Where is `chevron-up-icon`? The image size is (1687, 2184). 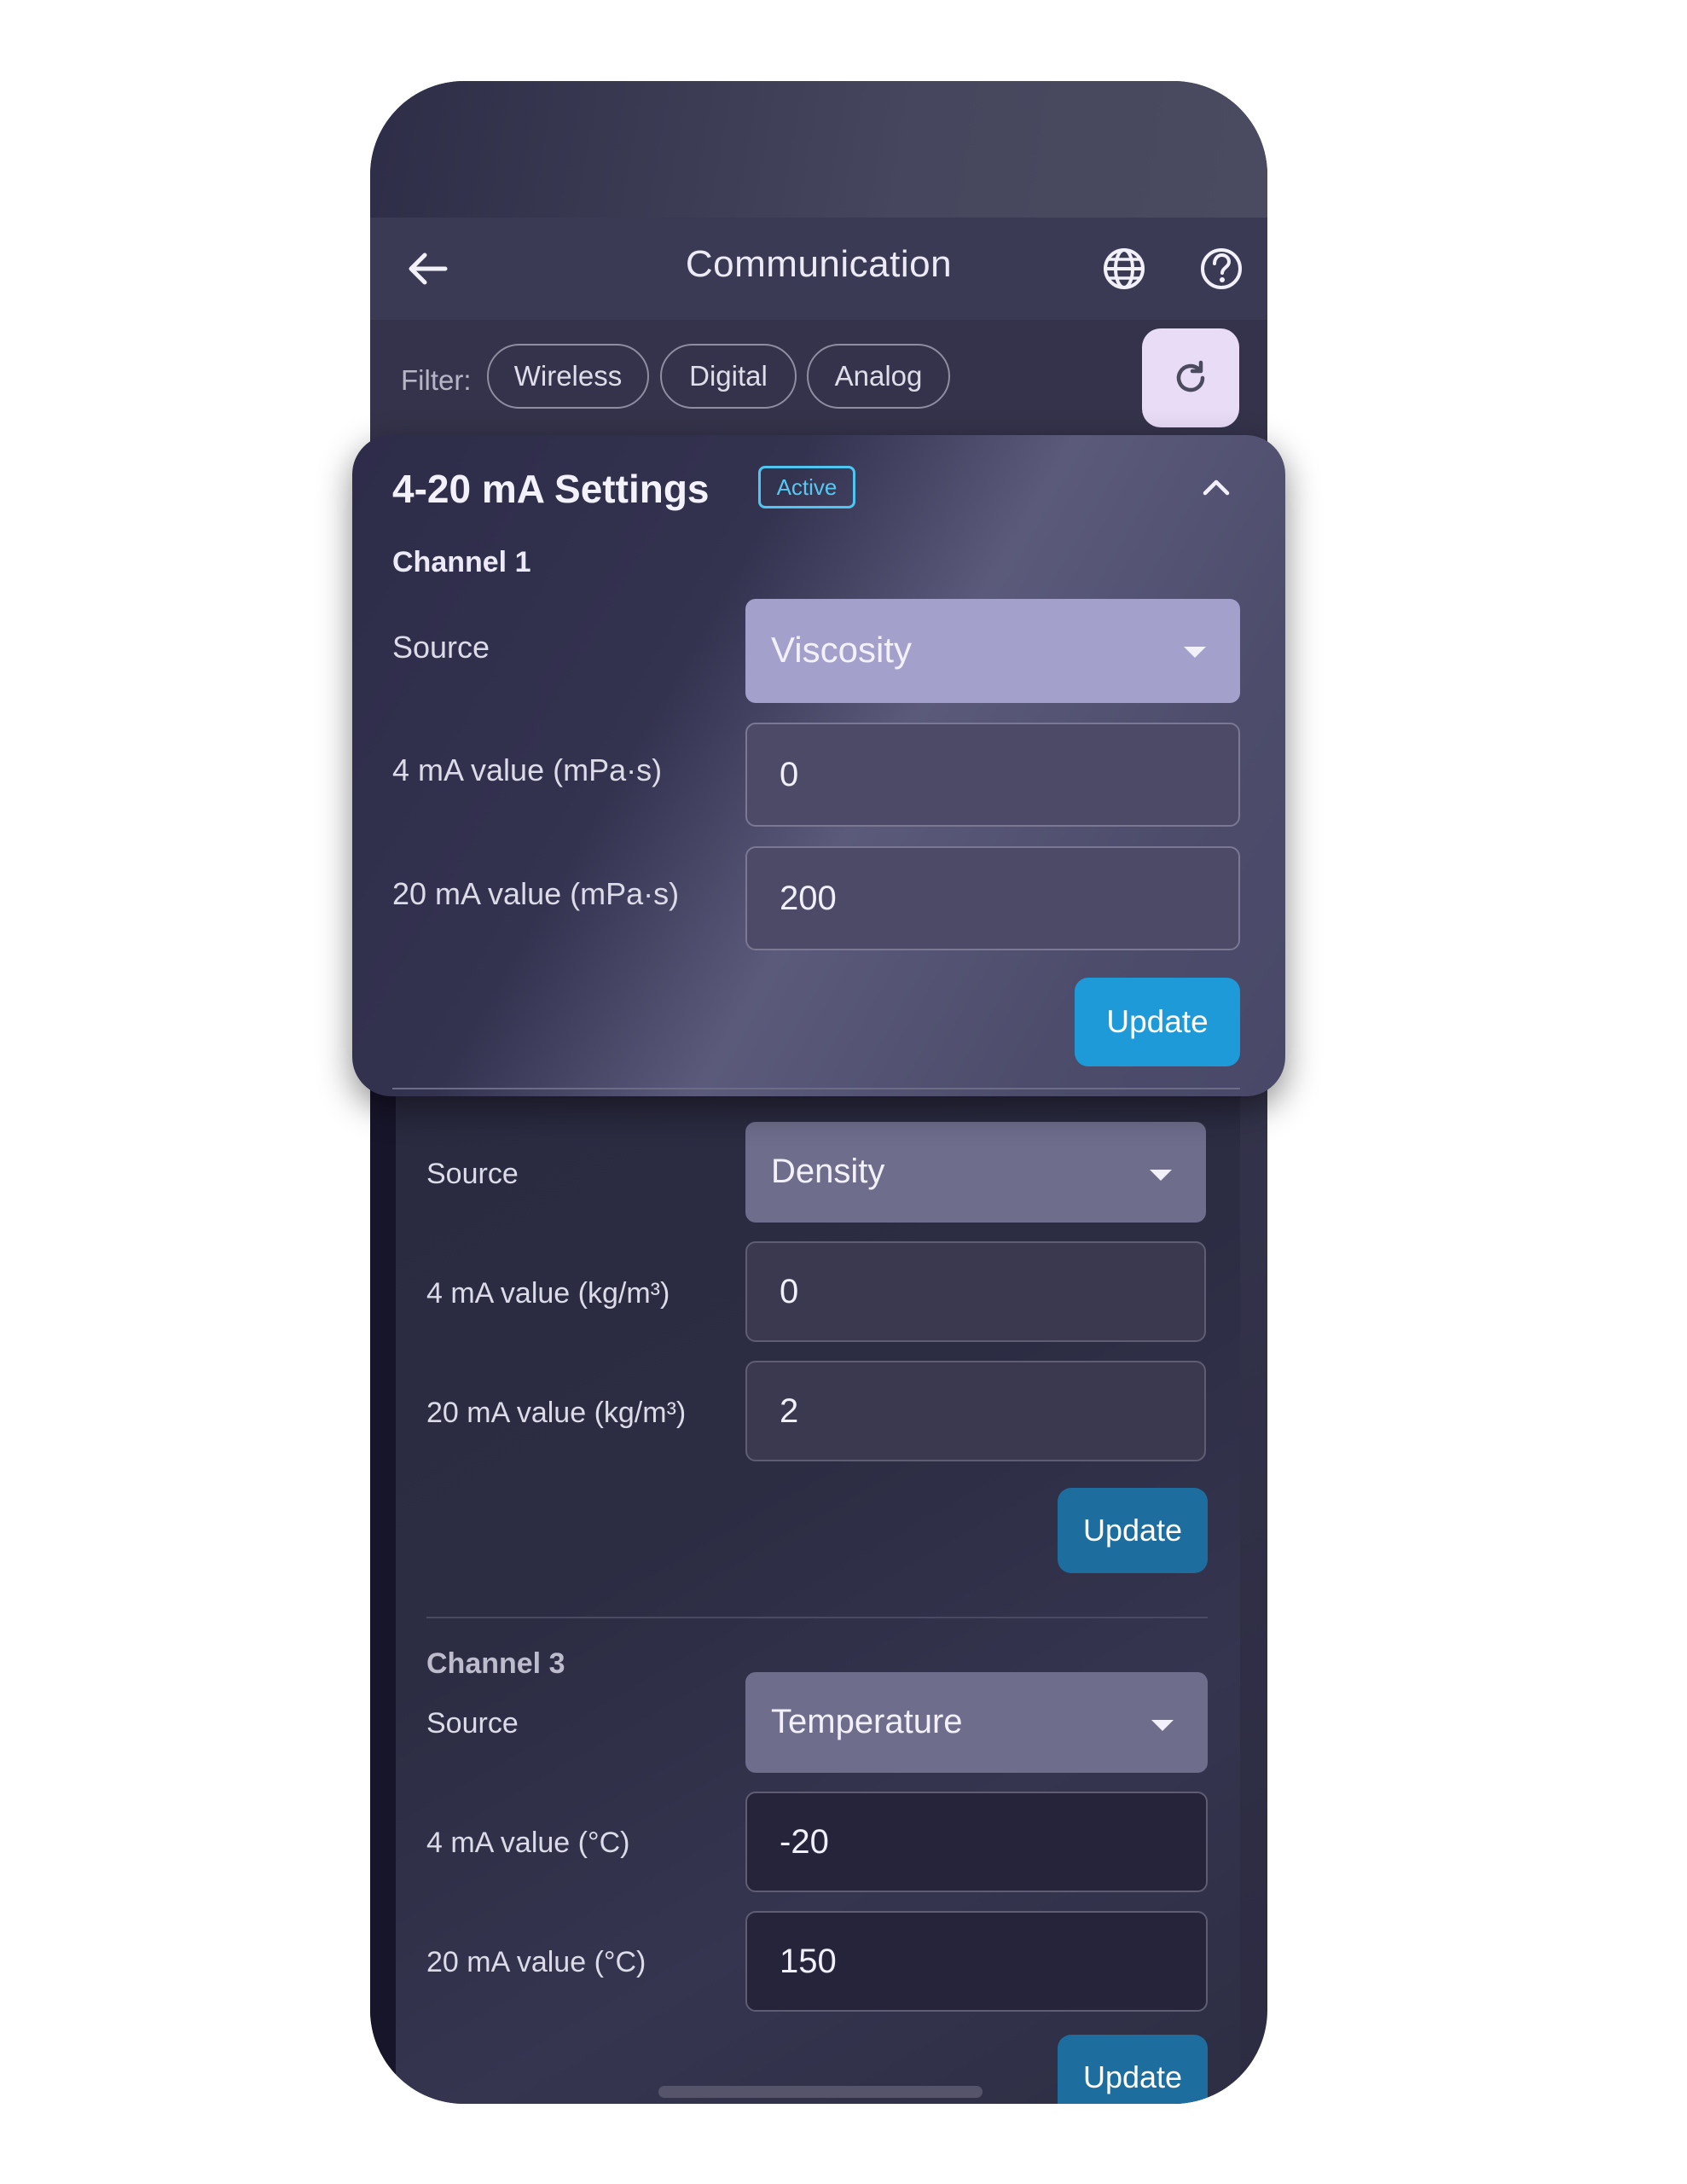 chevron-up-icon is located at coordinates (1217, 487).